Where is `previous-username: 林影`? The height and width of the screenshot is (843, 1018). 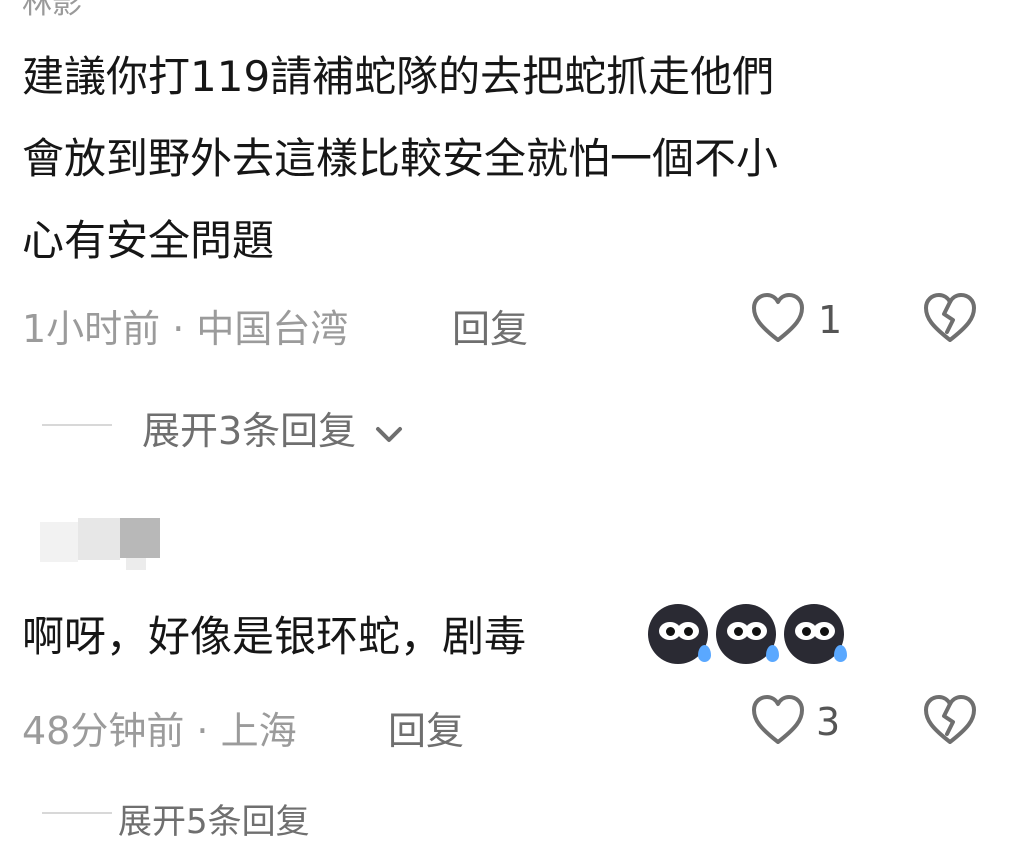 previous-username: 林影 is located at coordinates (52, 10).